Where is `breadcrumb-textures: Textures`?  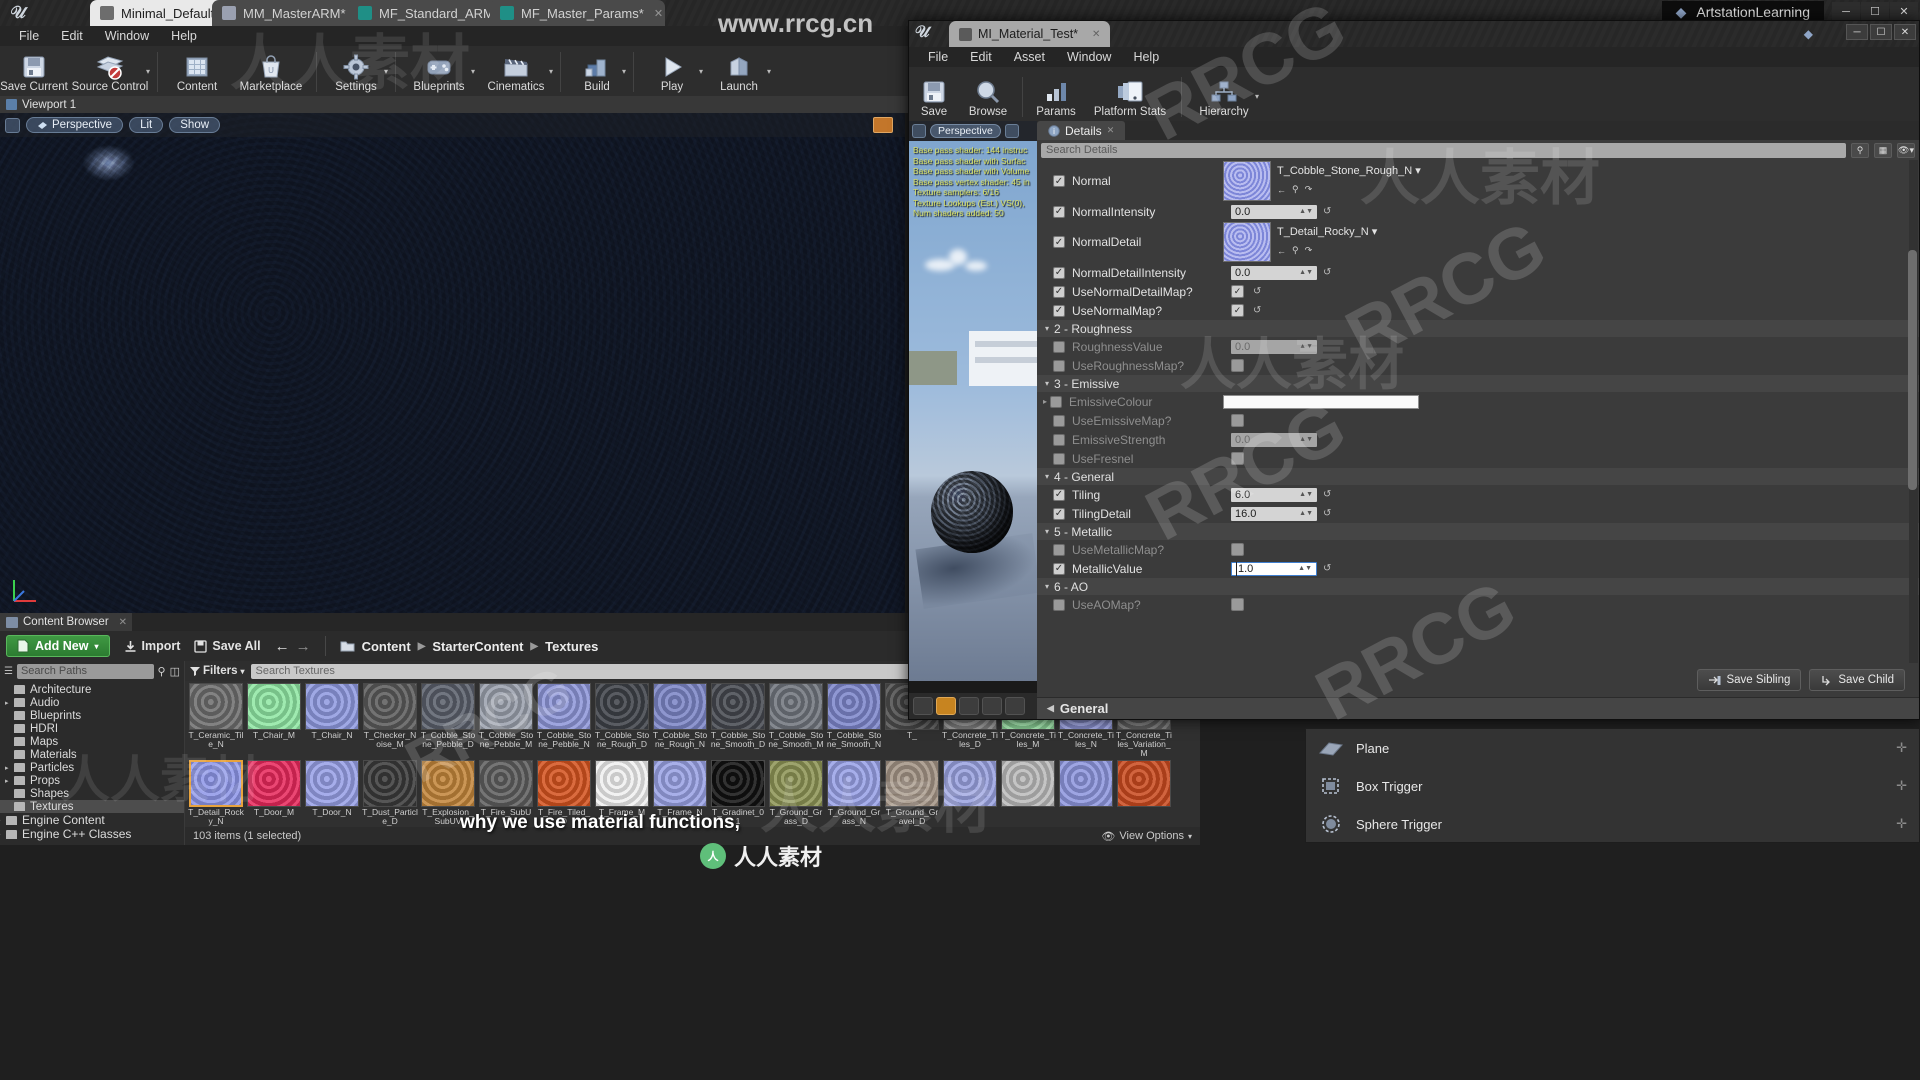
breadcrumb-textures: Textures is located at coordinates (571, 646).